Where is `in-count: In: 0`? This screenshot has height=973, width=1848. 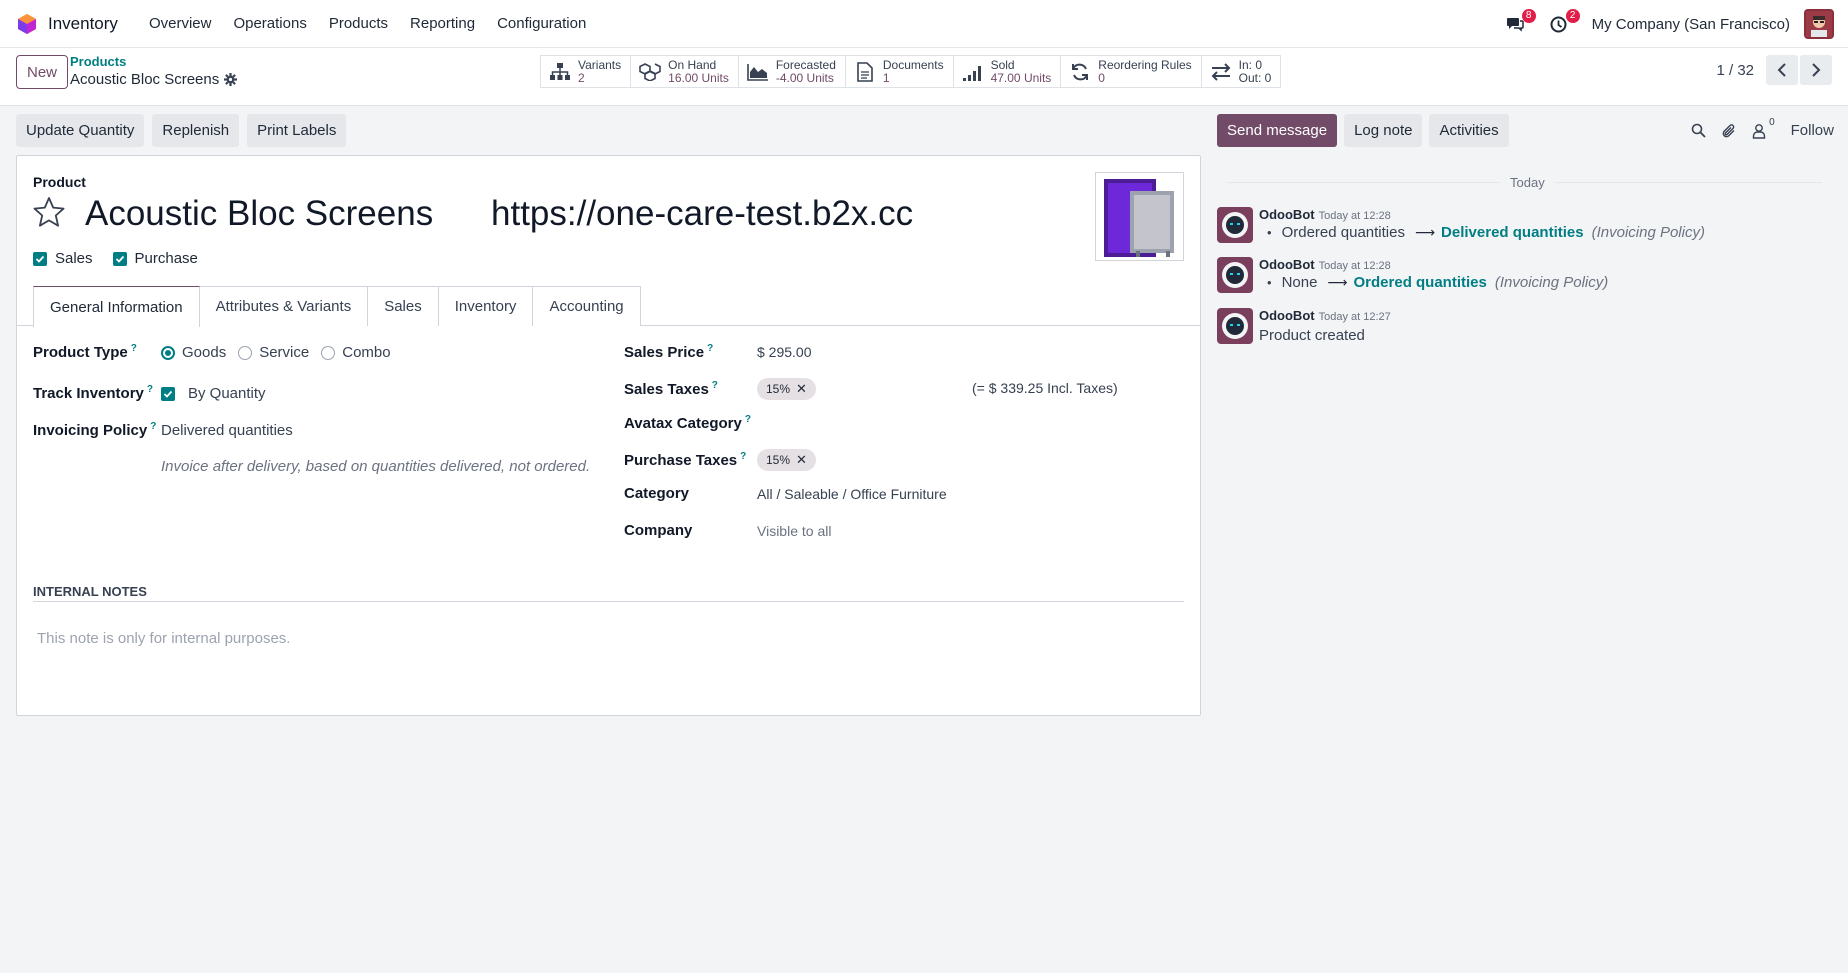
in-count: In: 0 is located at coordinates (1250, 64).